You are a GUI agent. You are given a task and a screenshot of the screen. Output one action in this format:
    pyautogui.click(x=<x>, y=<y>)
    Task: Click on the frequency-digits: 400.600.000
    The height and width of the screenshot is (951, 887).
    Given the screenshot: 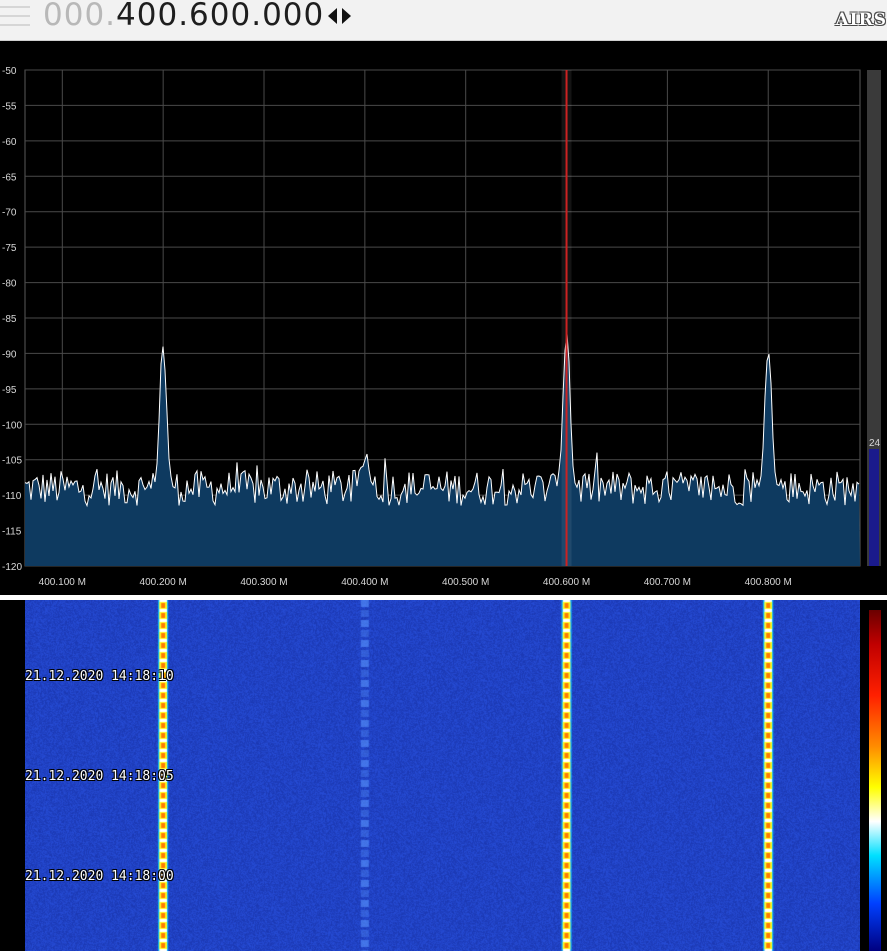 What is the action you would take?
    pyautogui.click(x=220, y=16)
    